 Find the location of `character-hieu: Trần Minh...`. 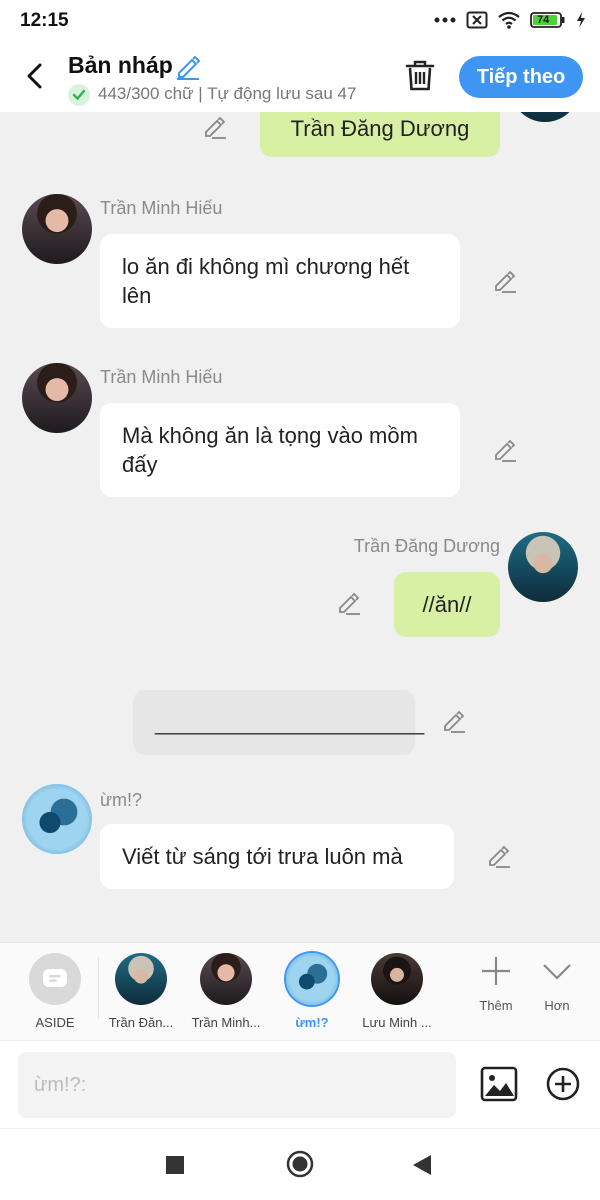

character-hieu: Trần Minh... is located at coordinates (226, 991).